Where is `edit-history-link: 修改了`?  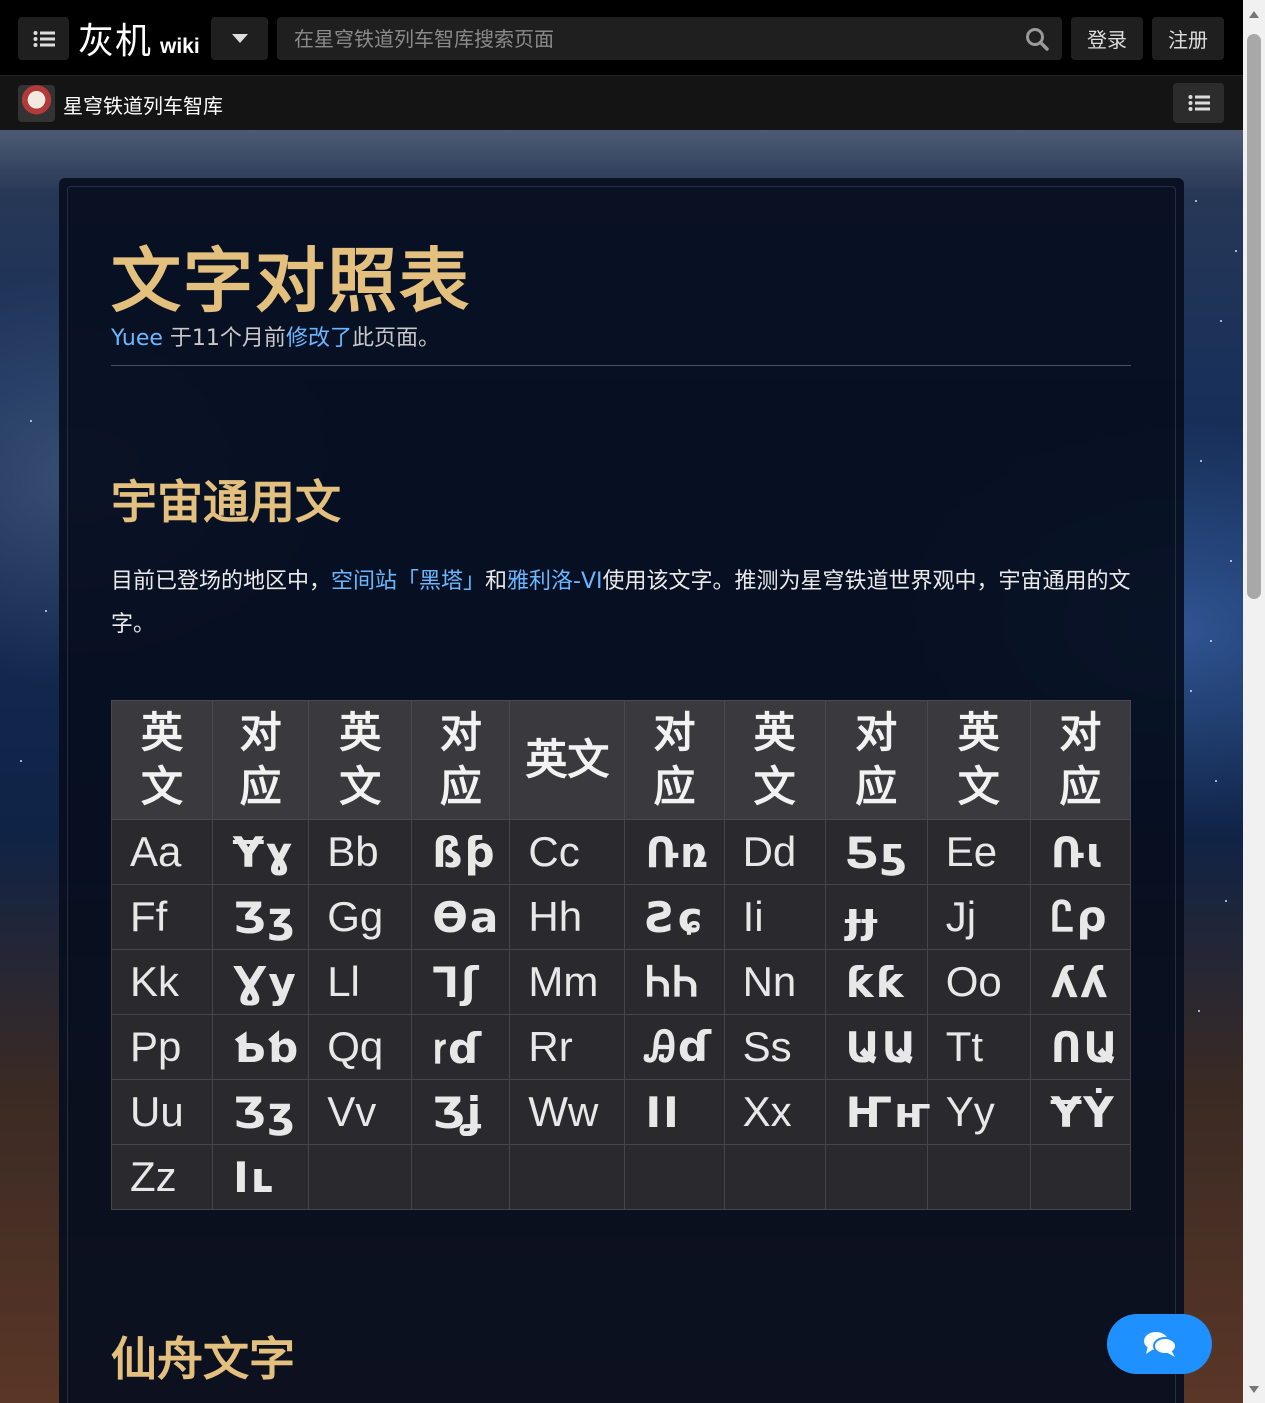
edit-history-link: 修改了 is located at coordinates (319, 338).